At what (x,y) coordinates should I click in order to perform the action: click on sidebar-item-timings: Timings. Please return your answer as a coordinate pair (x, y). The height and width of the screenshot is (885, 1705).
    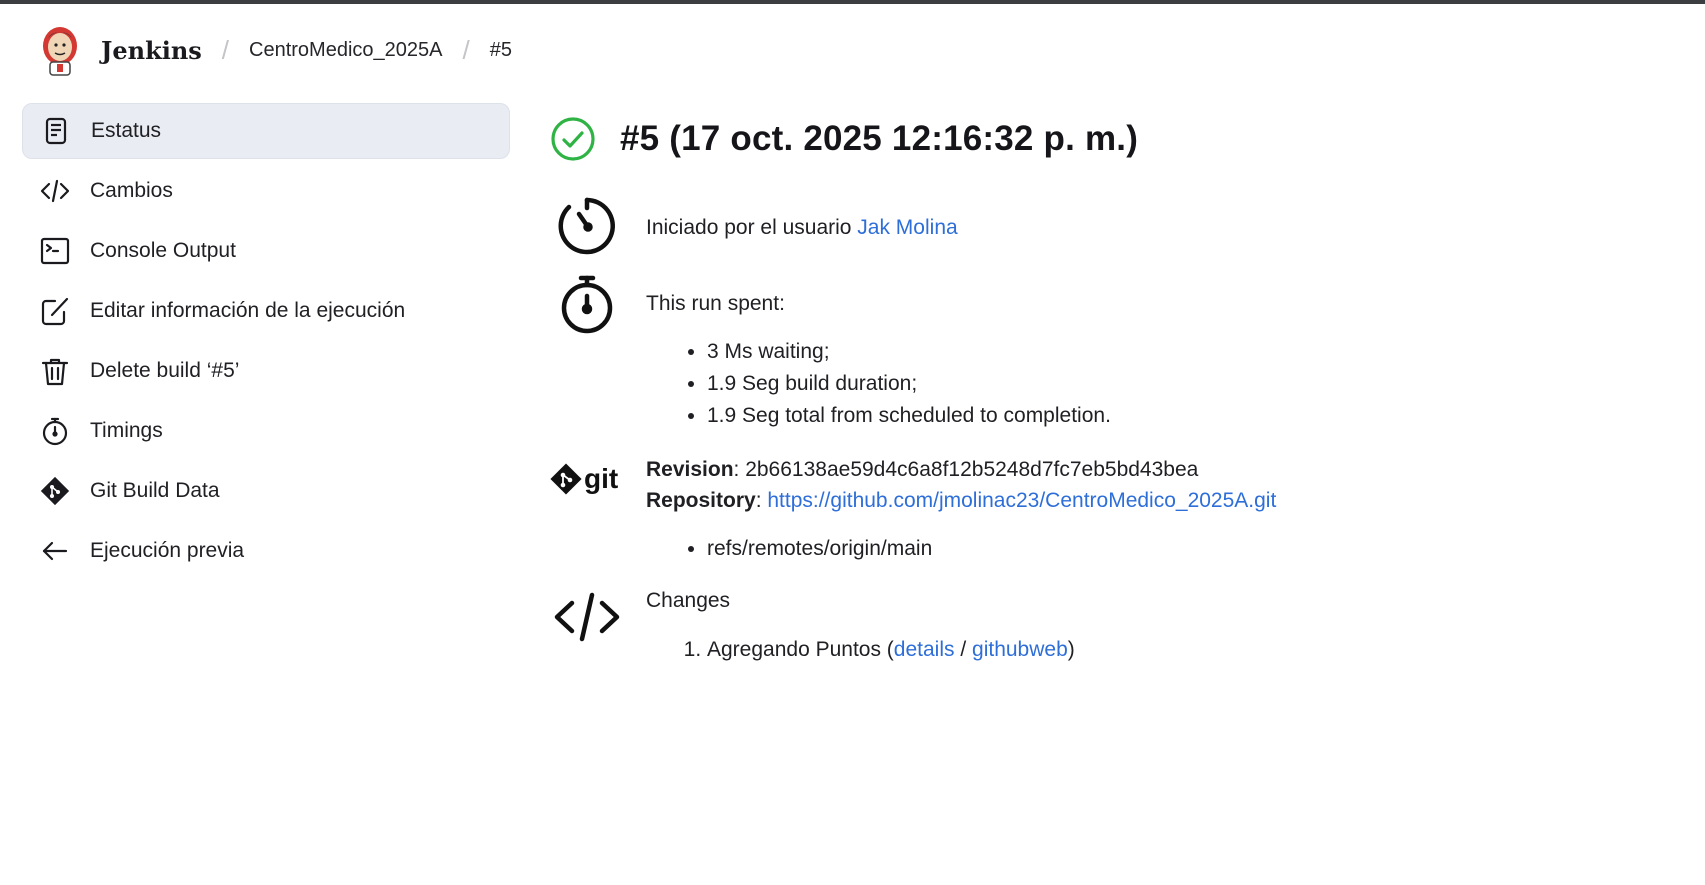
    Looking at the image, I should click on (266, 431).